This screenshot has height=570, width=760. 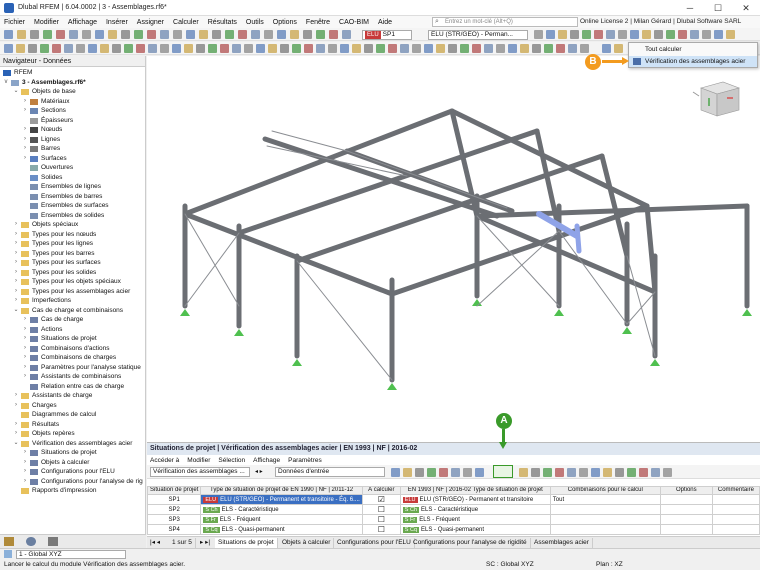 I want to click on prev-next-icon: ◂ ▸, so click(x=259, y=471).